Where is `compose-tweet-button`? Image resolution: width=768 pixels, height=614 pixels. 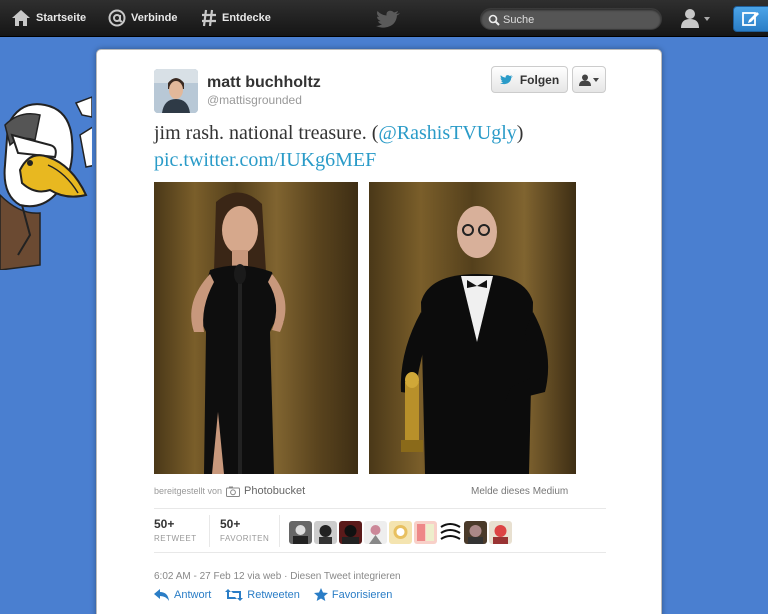 compose-tweet-button is located at coordinates (750, 19).